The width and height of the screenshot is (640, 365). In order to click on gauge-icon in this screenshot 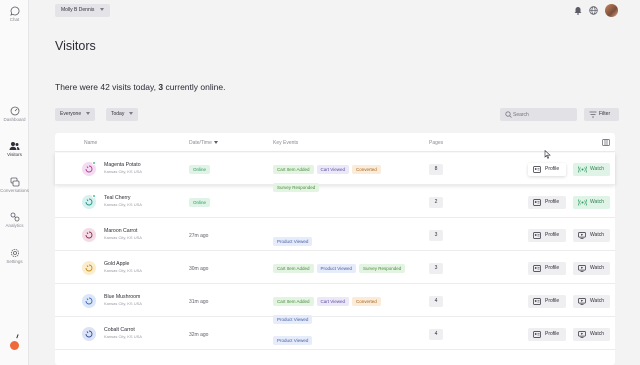, I will do `click(14, 111)`.